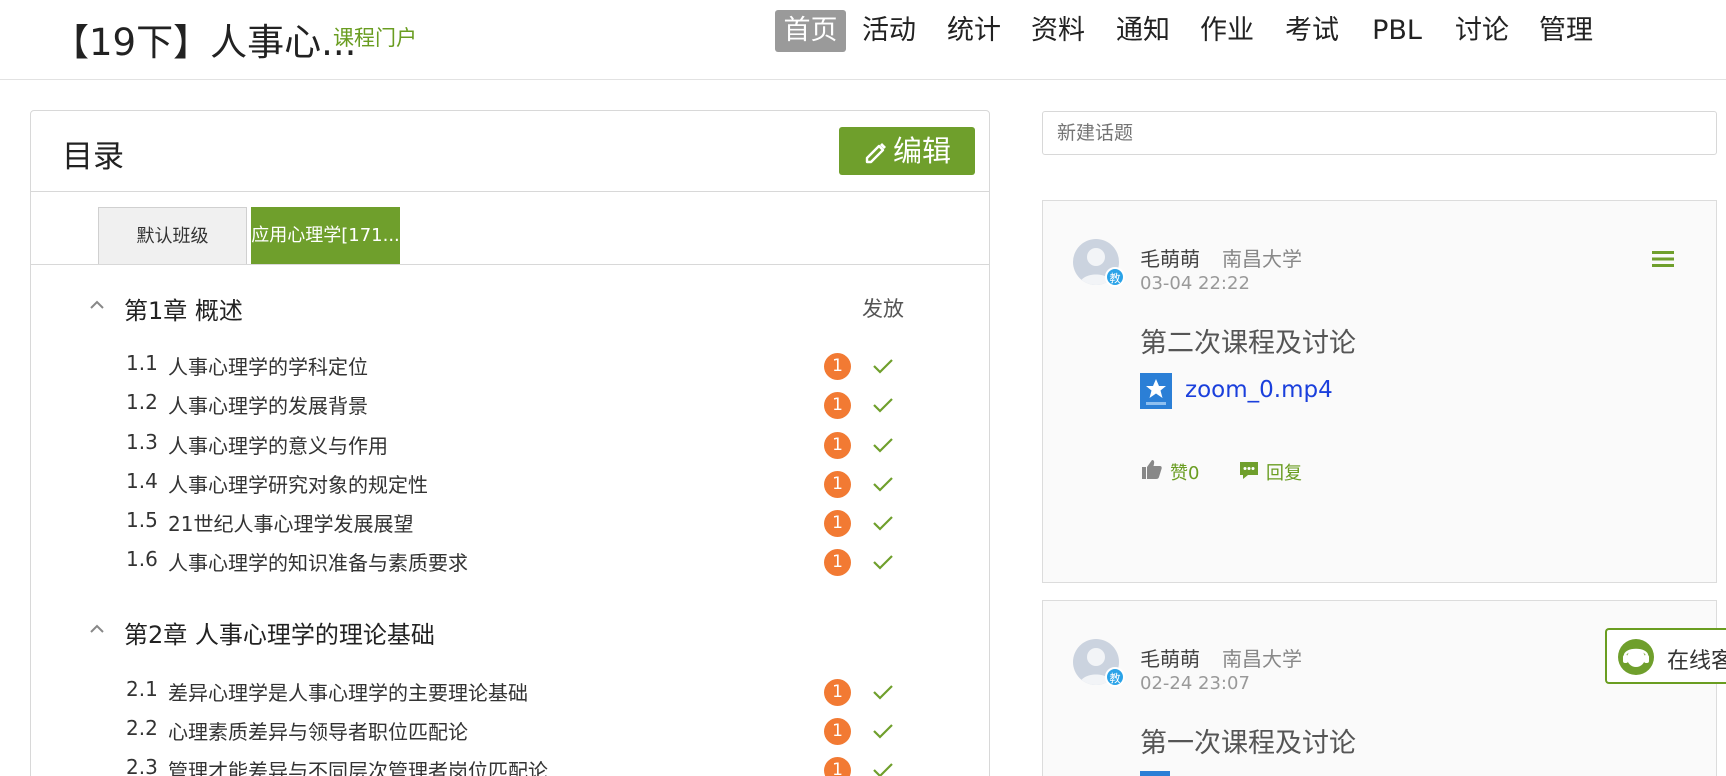  I want to click on nav-notices: 通知, so click(1143, 31).